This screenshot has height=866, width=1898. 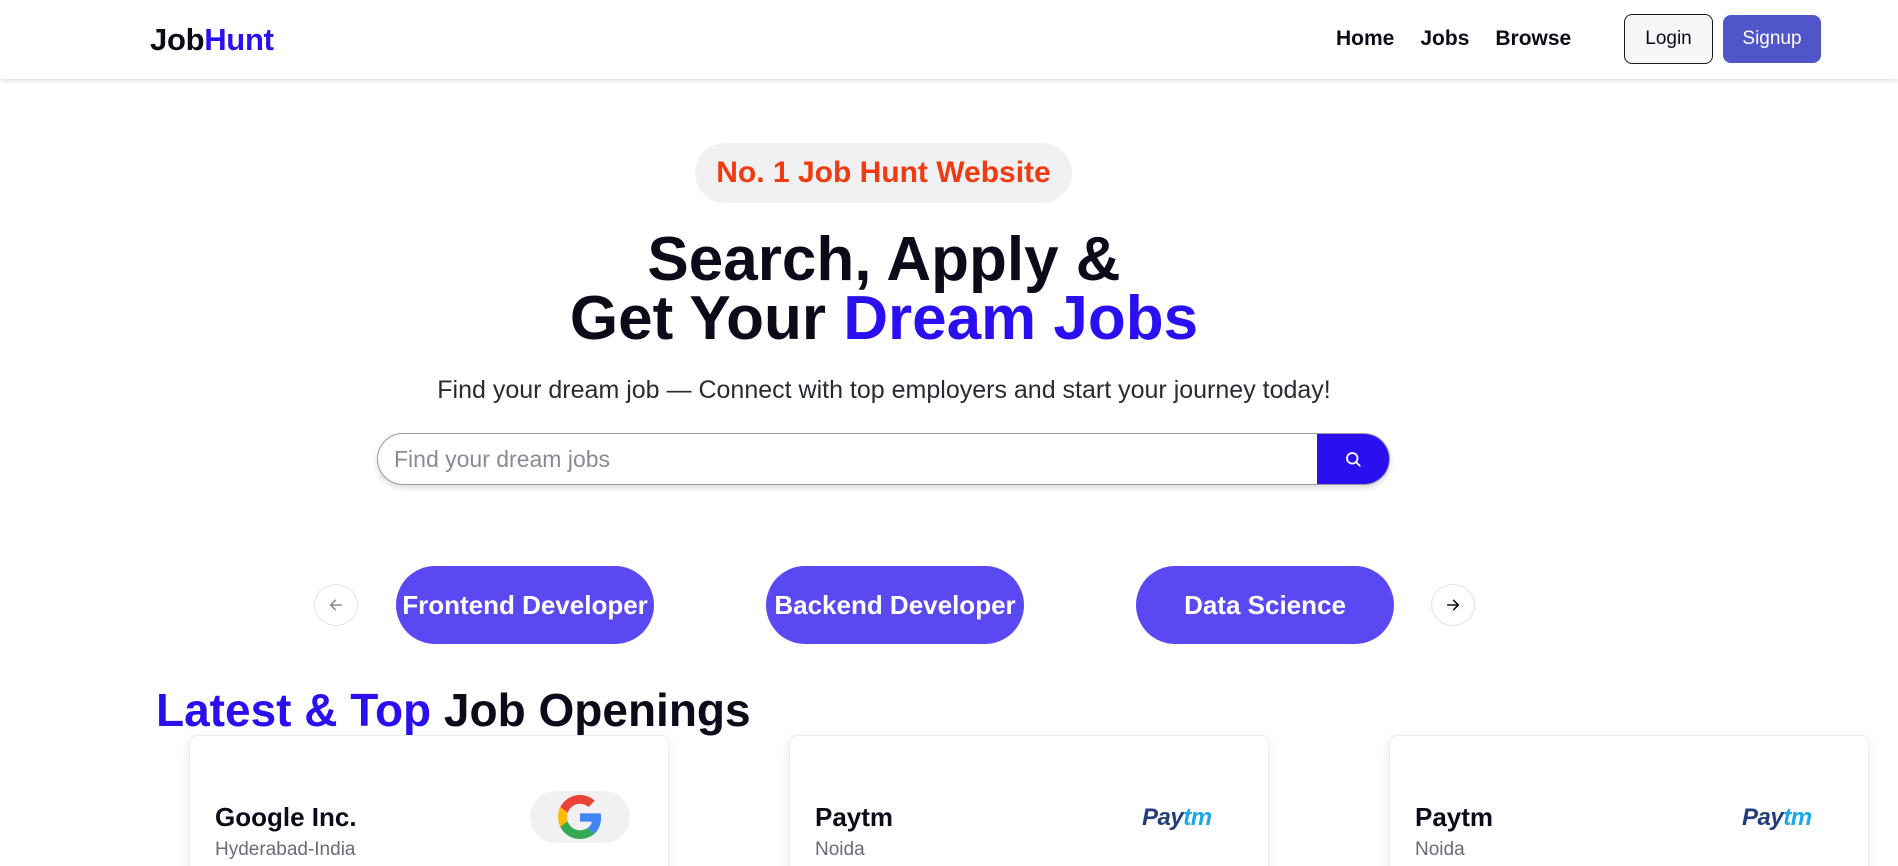 I want to click on search-bar, so click(x=883, y=459).